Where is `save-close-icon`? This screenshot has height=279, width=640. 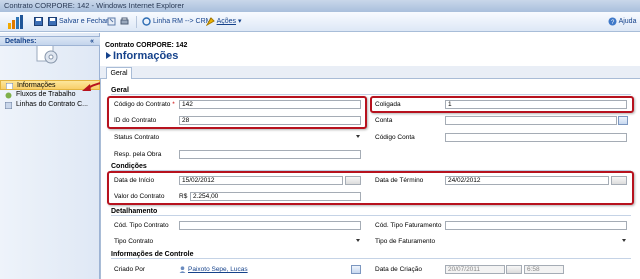
save-close-icon is located at coordinates (52, 21).